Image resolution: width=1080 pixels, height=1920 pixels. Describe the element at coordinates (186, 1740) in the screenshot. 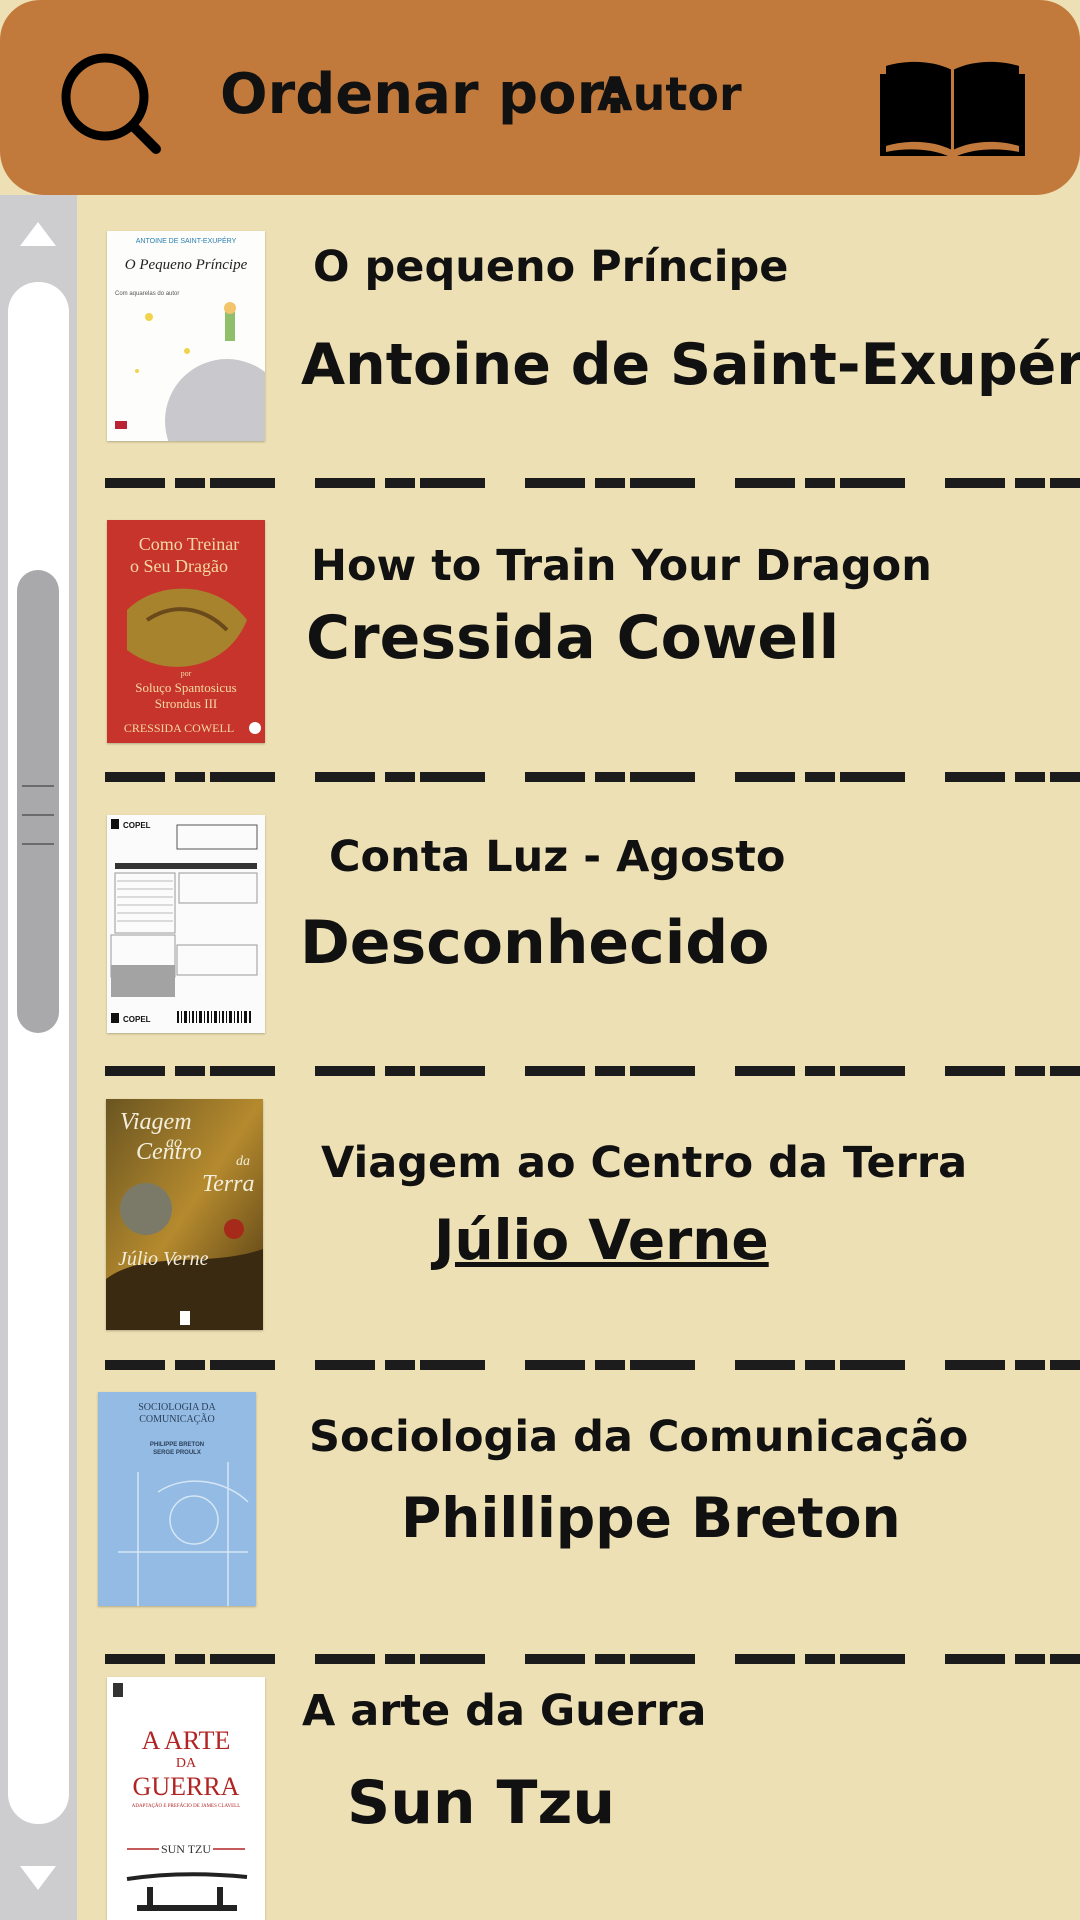

I see `svg-text: A ARTE` at that location.